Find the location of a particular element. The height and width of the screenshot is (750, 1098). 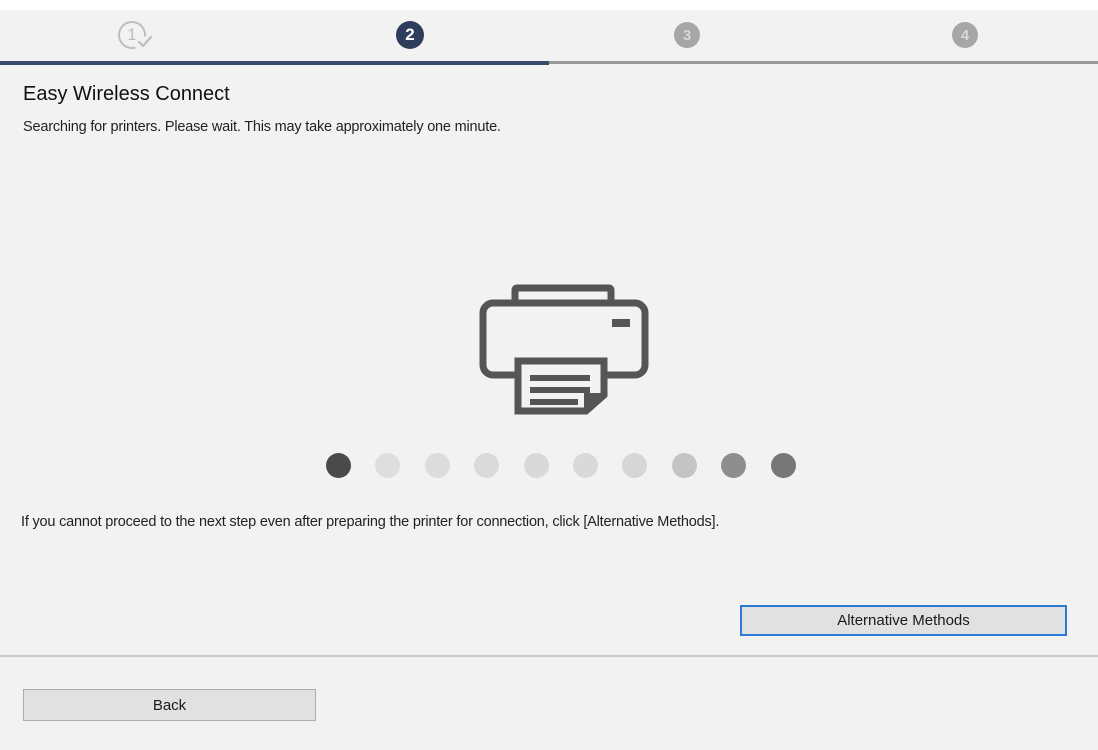

step-3-number: 3 is located at coordinates (687, 35).